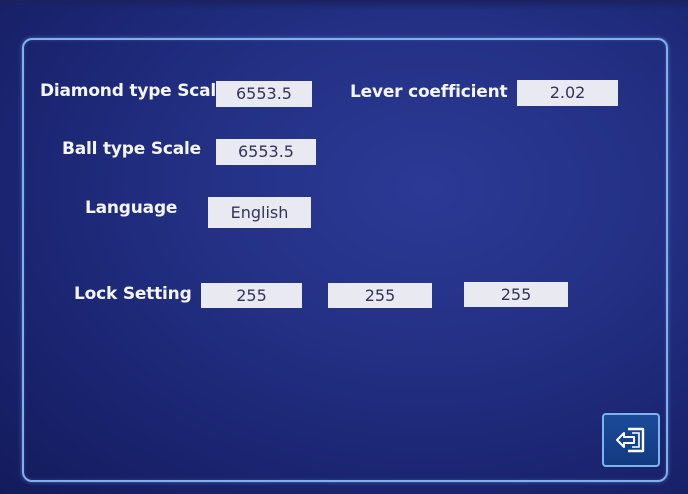 This screenshot has width=688, height=494. What do you see at coordinates (344, 5) in the screenshot?
I see `top-edge` at bounding box center [344, 5].